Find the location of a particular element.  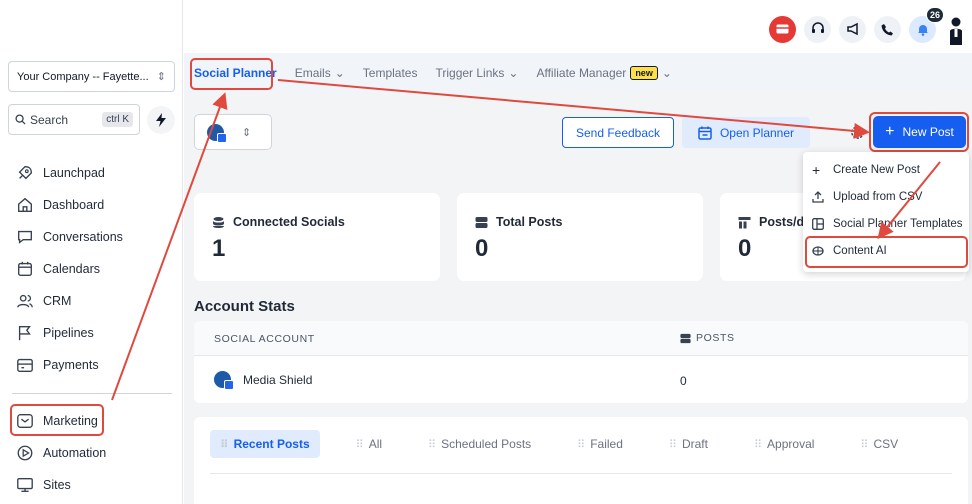

announcements-button is located at coordinates (852, 29).